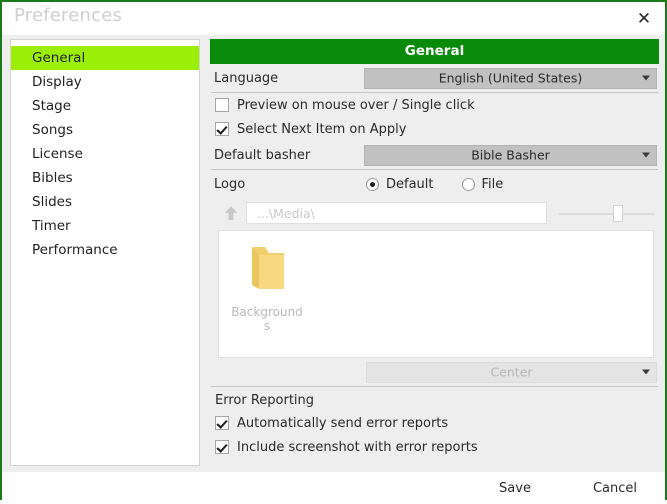 Image resolution: width=667 pixels, height=504 pixels. Describe the element at coordinates (509, 184) in the screenshot. I see `logo-source-radio-group: Default File` at that location.